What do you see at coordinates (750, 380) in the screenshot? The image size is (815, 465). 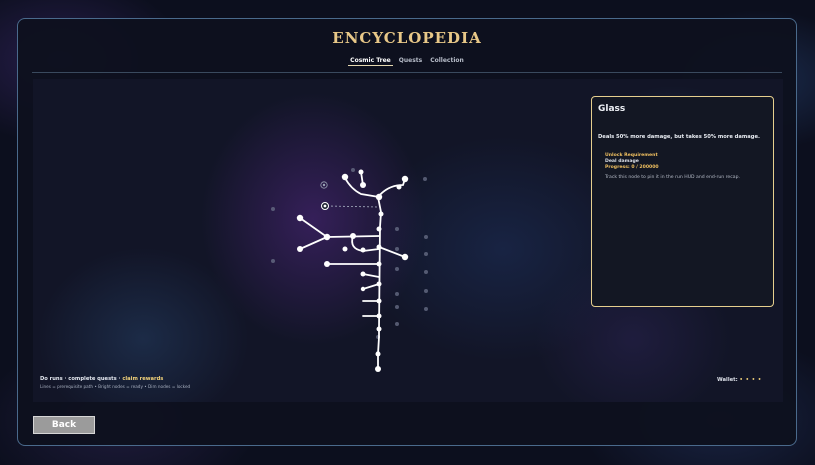 I see `wallet-value: • • • •` at bounding box center [750, 380].